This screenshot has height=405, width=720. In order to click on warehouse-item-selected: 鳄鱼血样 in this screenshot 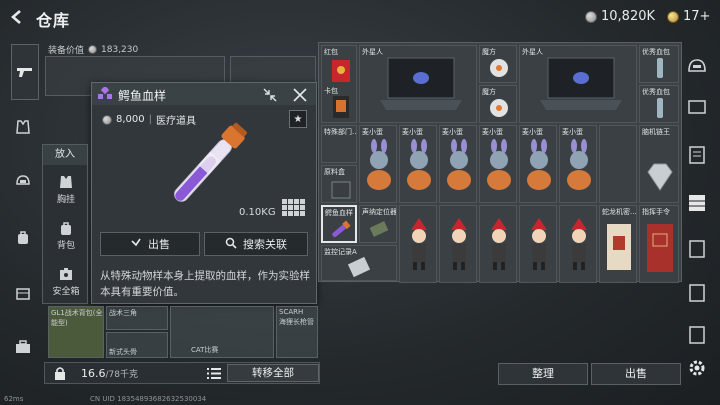, I will do `click(339, 224)`.